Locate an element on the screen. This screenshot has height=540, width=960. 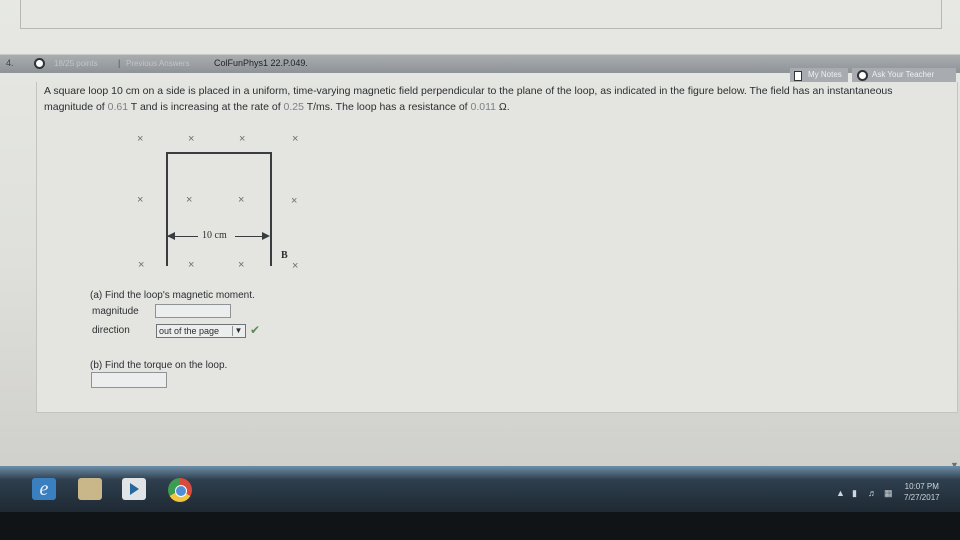
points-label: 18/25 points is located at coordinates (76, 63).